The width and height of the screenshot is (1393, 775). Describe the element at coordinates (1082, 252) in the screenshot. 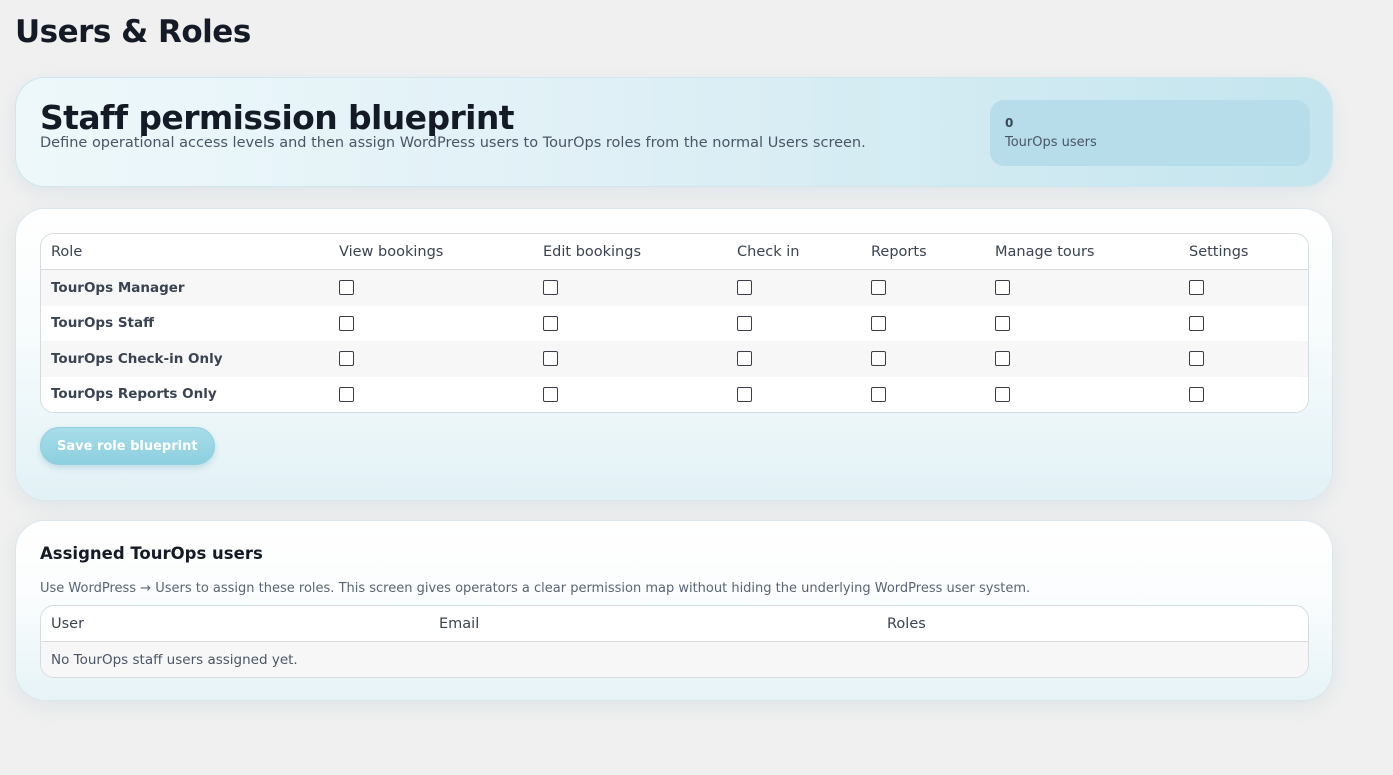

I see `column-header-manage-tours: Manage tours` at that location.